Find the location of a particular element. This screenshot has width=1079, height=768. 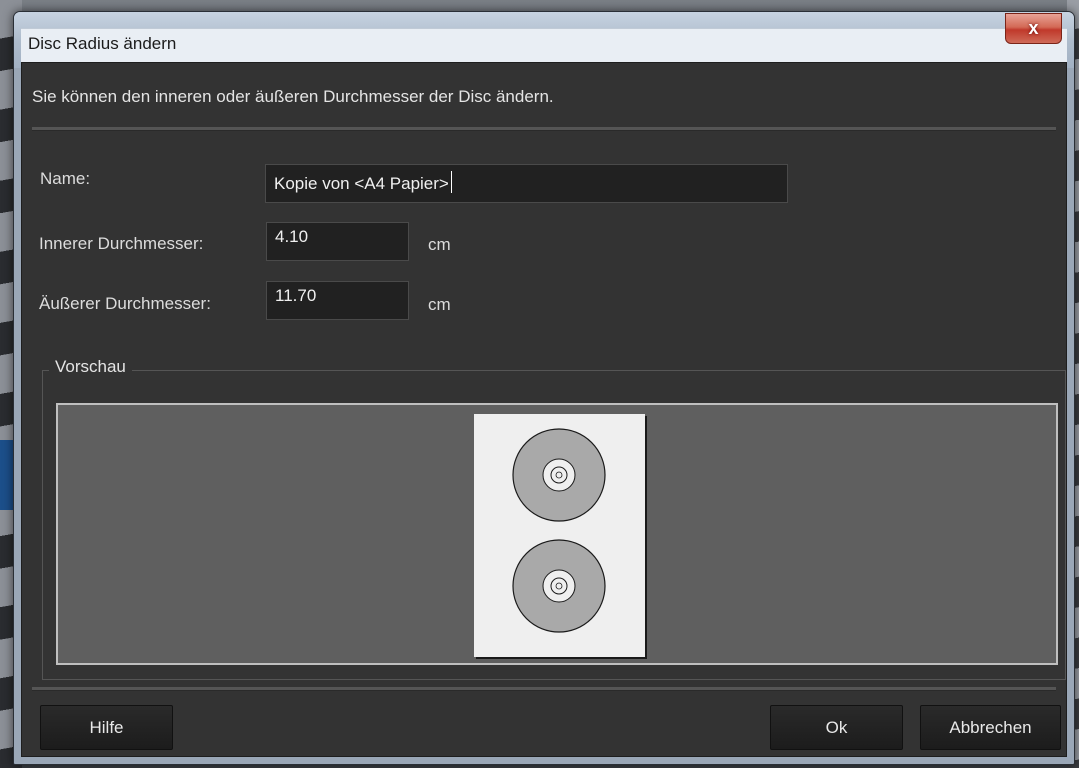

inner-diameter-label: Innerer Durchmesser: is located at coordinates (121, 243).